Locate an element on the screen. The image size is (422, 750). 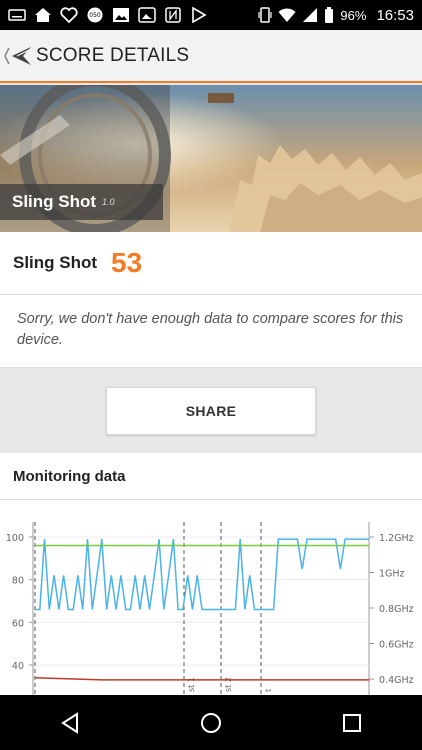
home-icon is located at coordinates (43, 15).